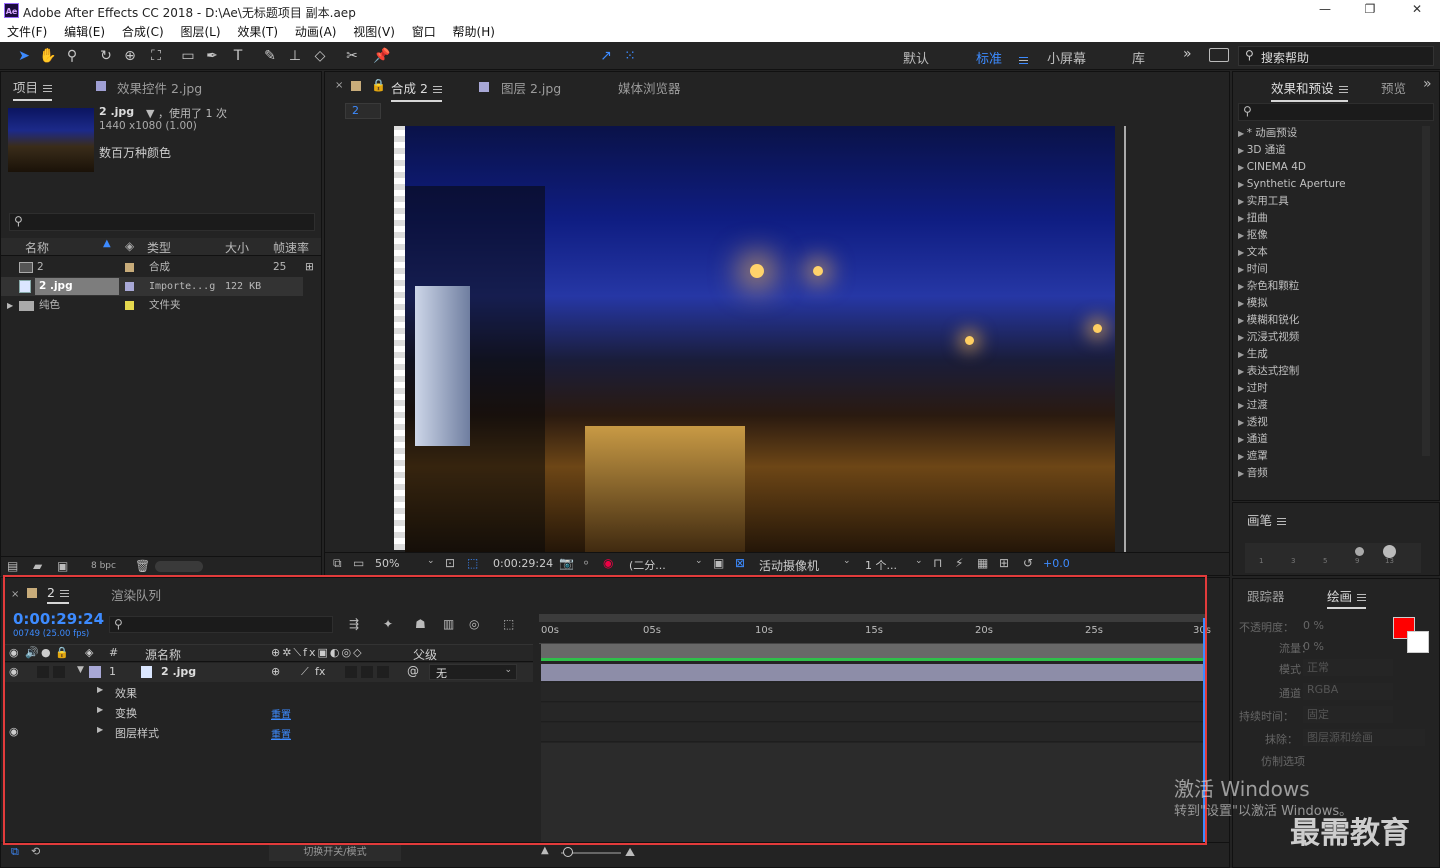 This screenshot has width=1440, height=868. Describe the element at coordinates (186, 113) in the screenshot. I see `selected-item-usage: ▼ ，使用了 1 次` at that location.